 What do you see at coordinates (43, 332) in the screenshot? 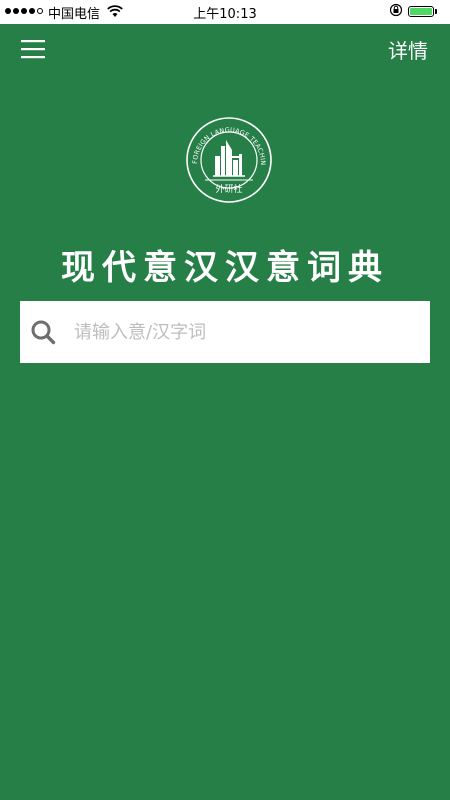
I see `search-icon` at bounding box center [43, 332].